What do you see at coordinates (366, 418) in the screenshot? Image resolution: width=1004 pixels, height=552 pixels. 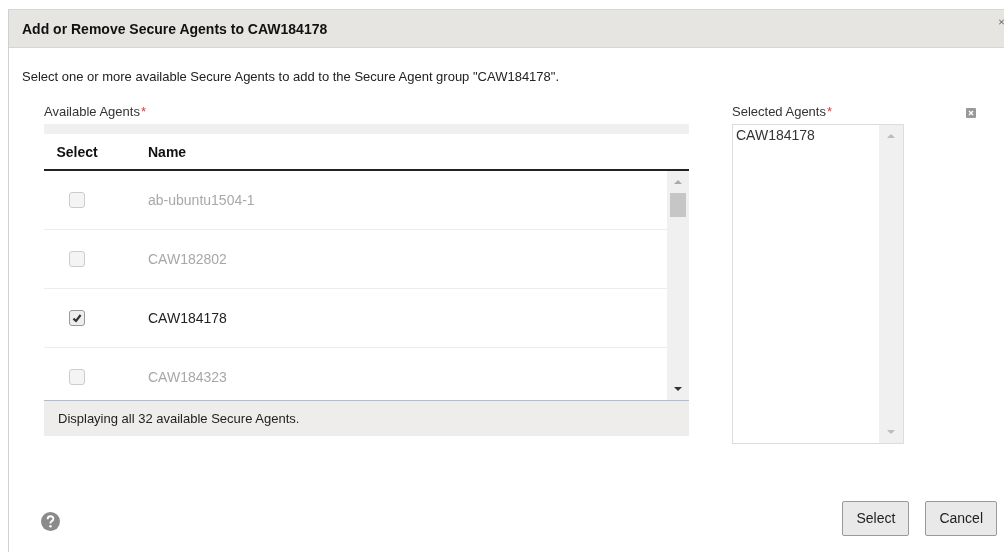 I see `table-footer-text: Displaying all 32 available Secure Agents.` at bounding box center [366, 418].